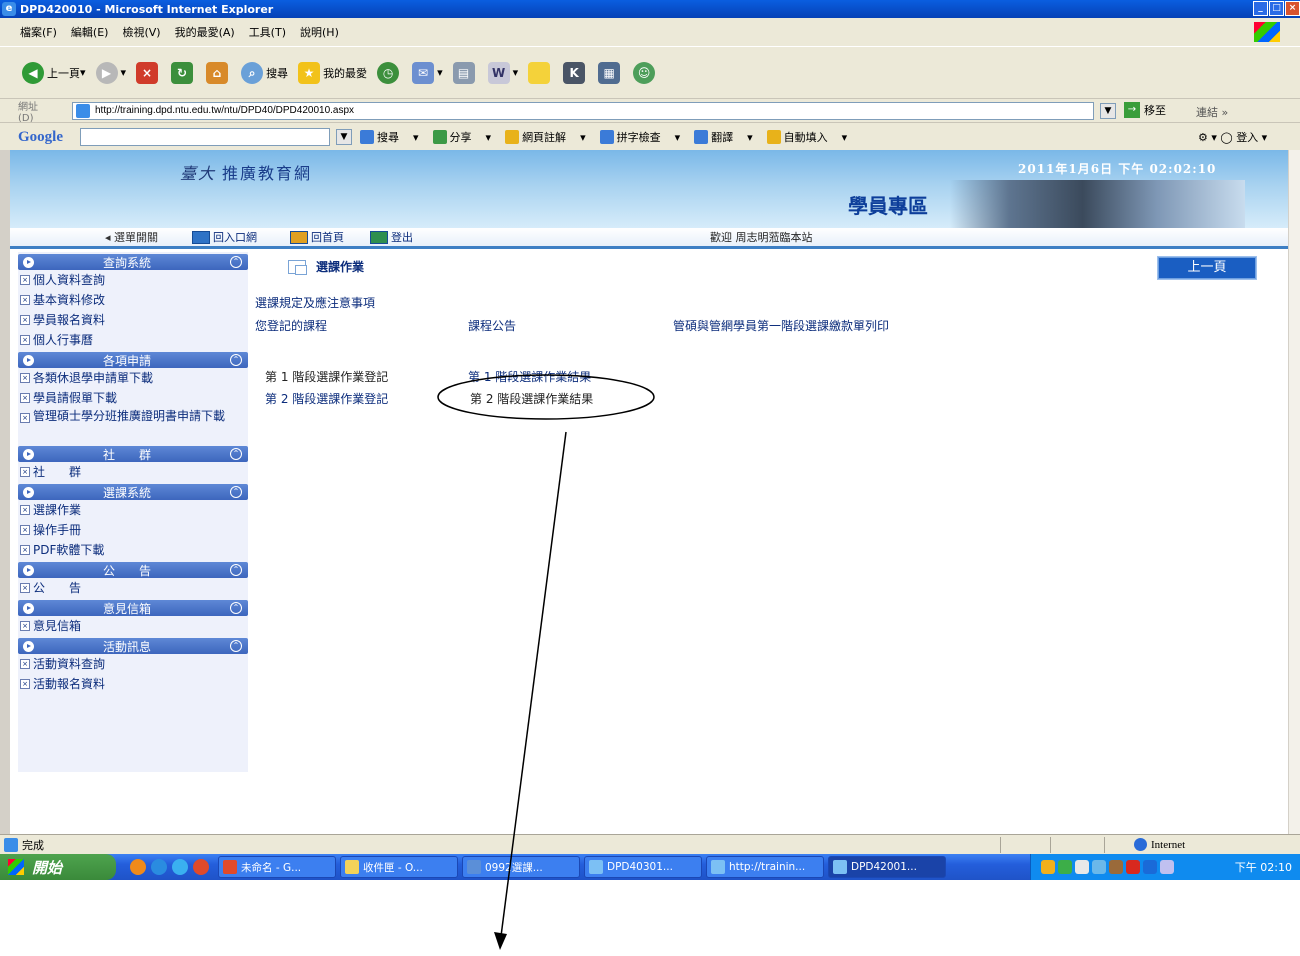 Image resolution: width=1300 pixels, height=956 pixels. I want to click on annotation-arrow-line, so click(533, 688).